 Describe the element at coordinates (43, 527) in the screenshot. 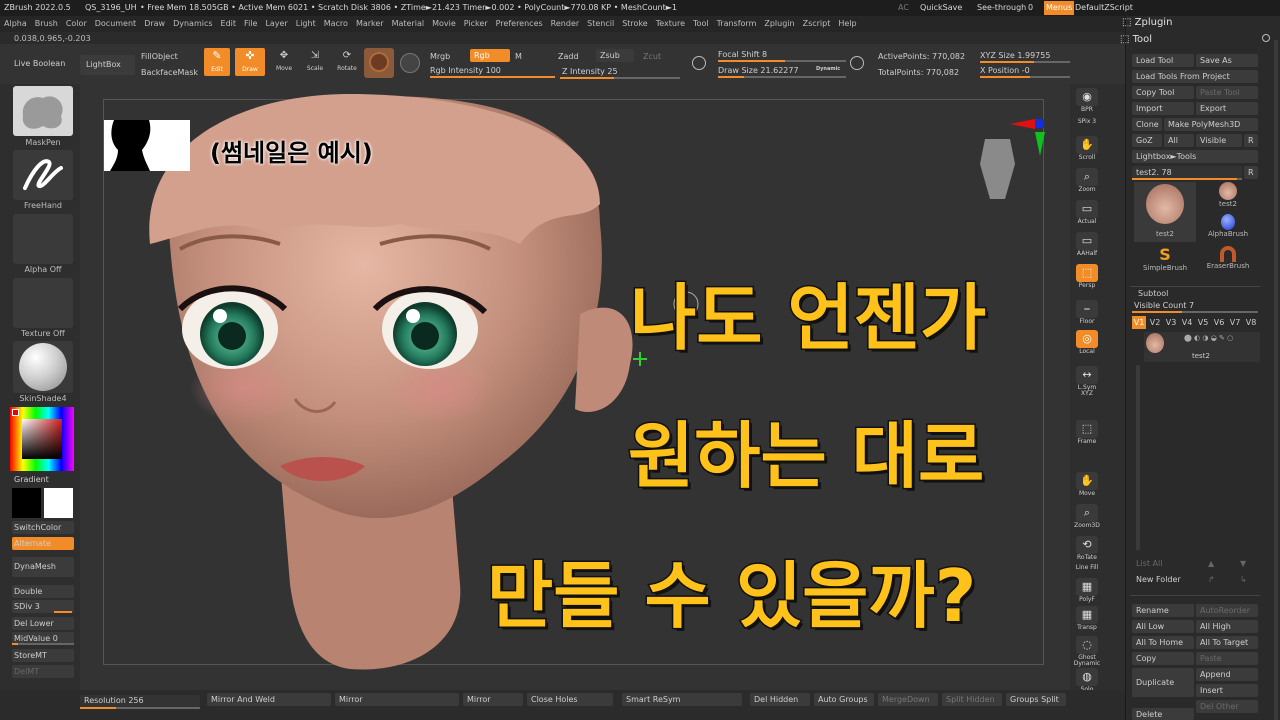

I see `switchcolor-button: SwitchColor` at that location.